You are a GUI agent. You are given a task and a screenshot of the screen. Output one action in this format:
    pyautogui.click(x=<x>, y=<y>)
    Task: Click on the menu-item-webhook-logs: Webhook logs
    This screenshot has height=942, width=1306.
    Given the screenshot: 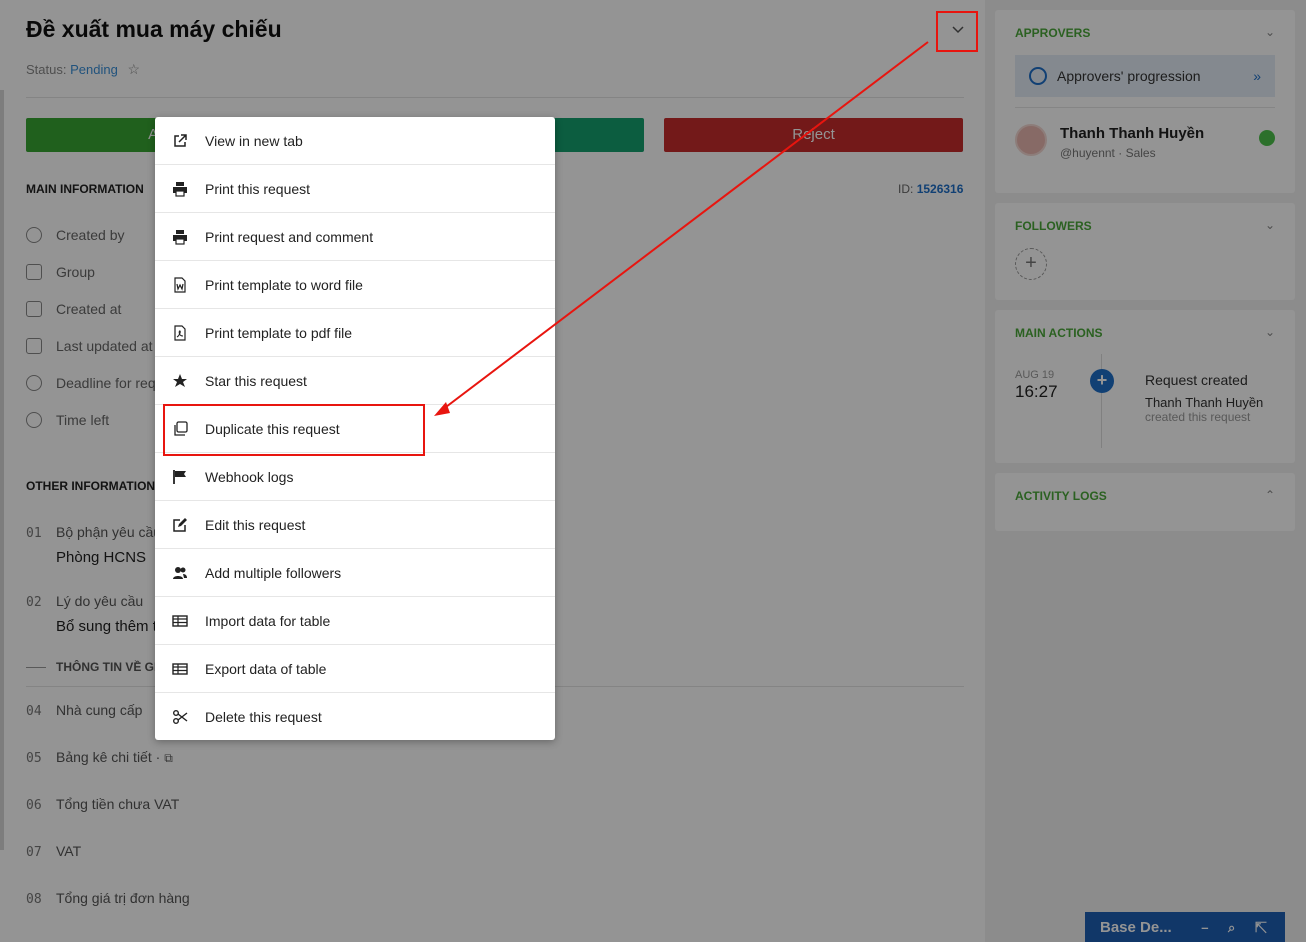 What is the action you would take?
    pyautogui.click(x=355, y=477)
    